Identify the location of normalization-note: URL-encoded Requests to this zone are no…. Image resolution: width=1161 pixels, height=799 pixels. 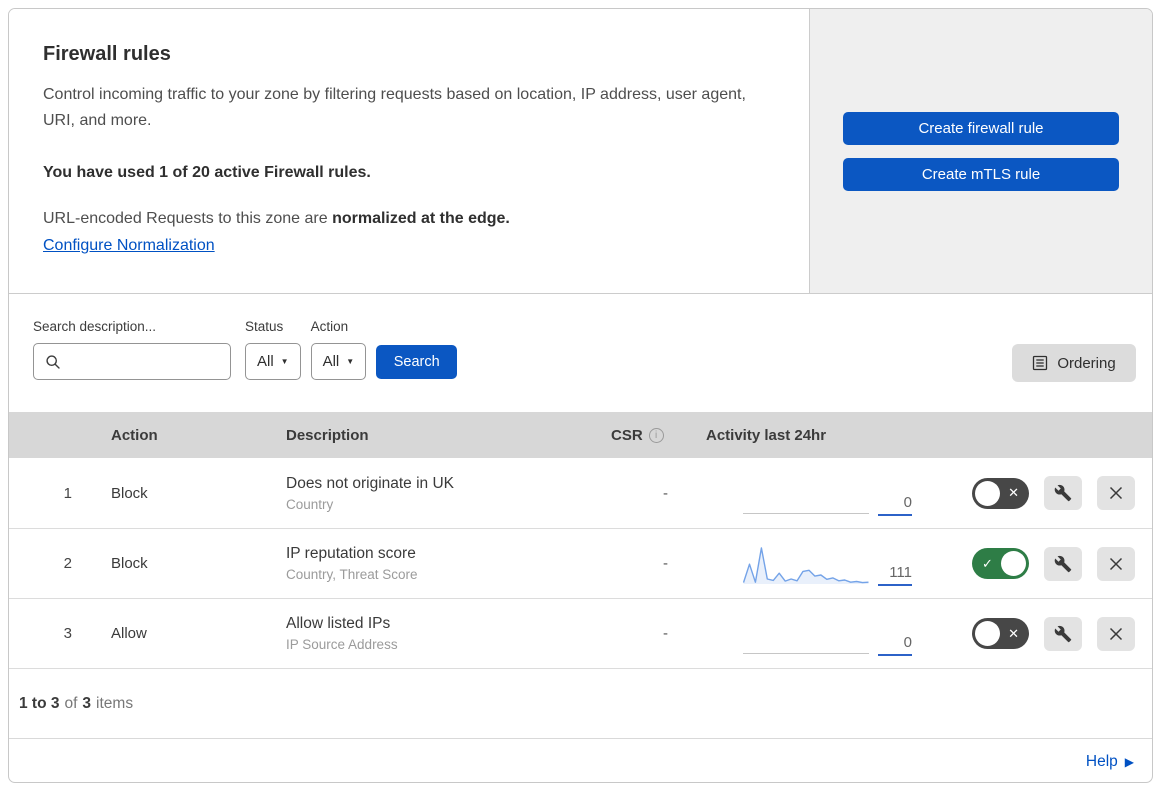
(409, 219).